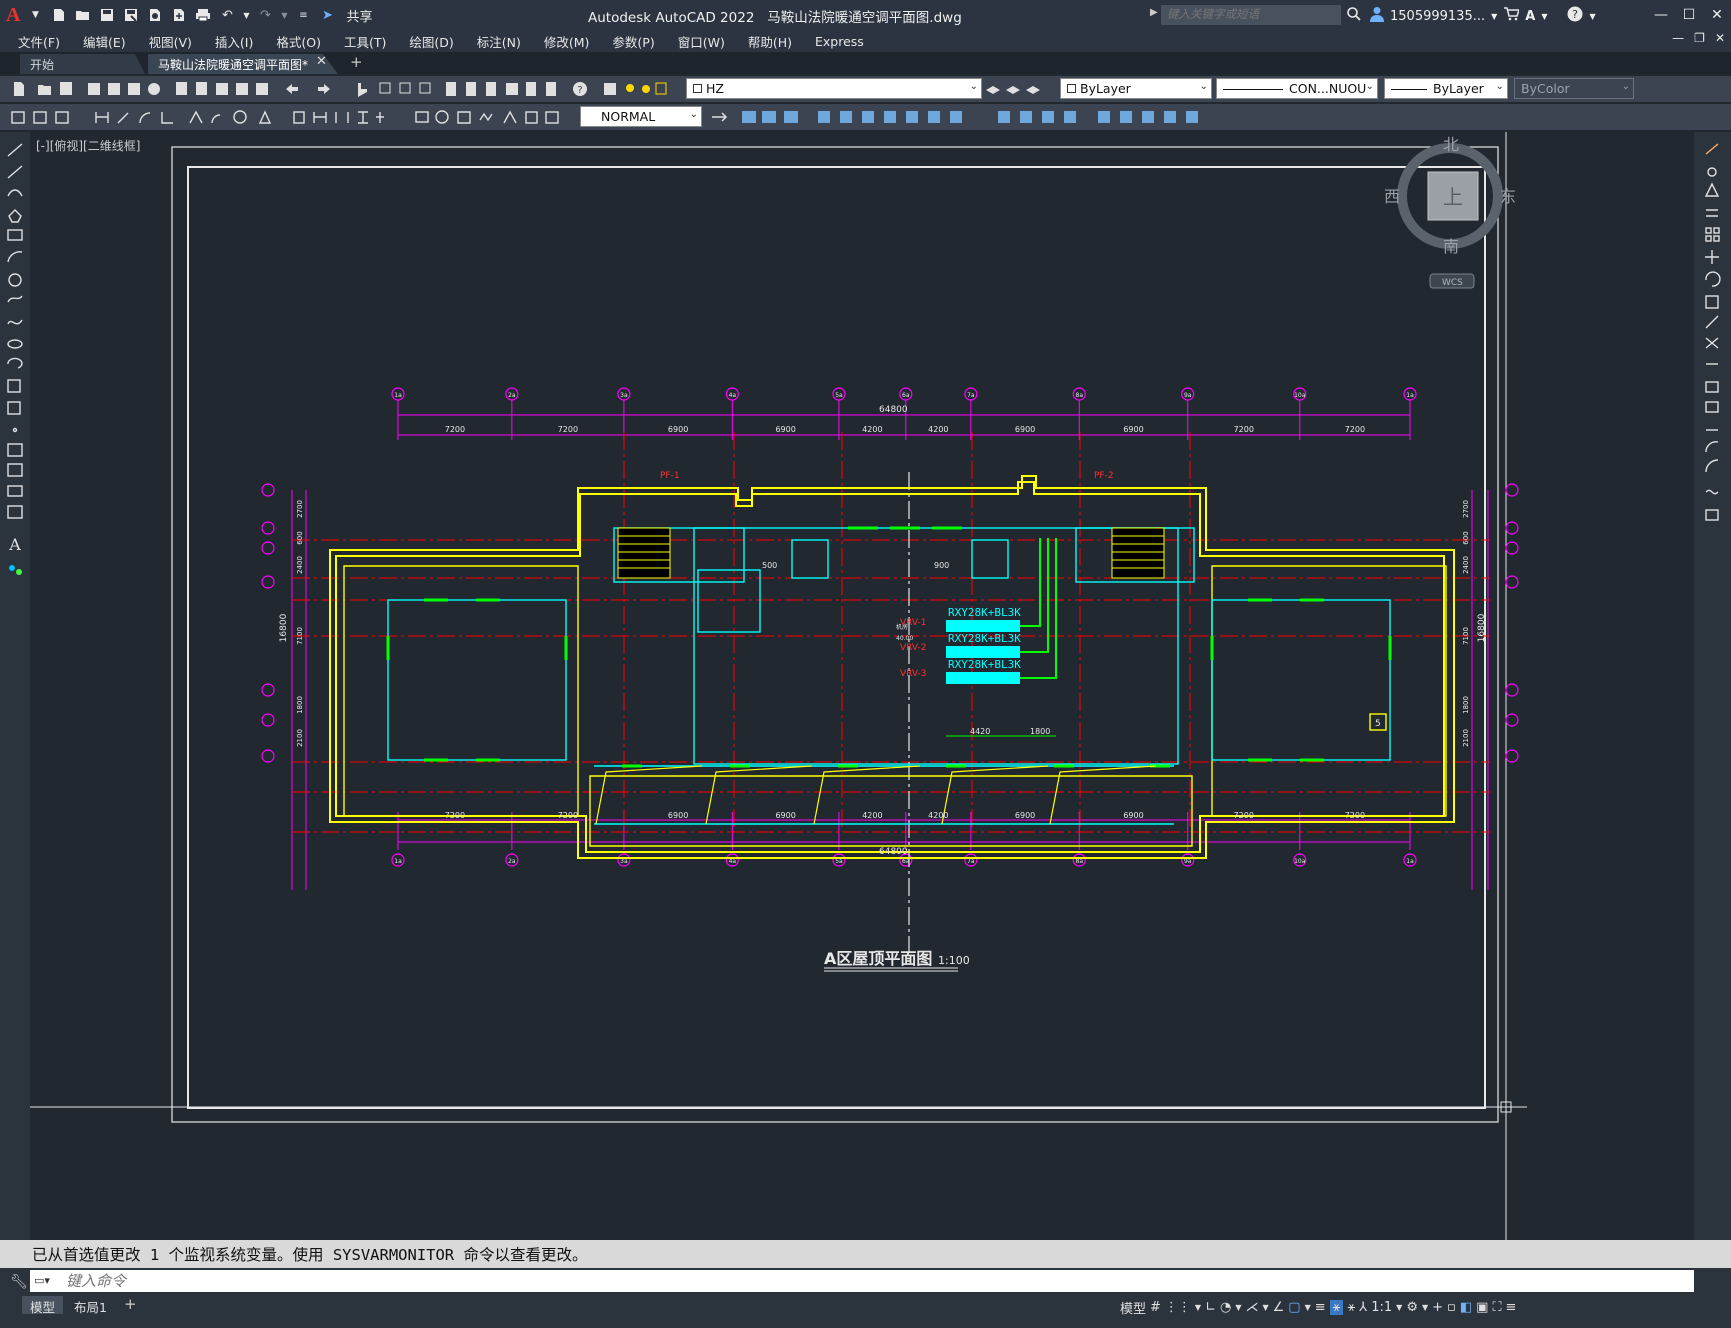  I want to click on menu-express: Express, so click(839, 41).